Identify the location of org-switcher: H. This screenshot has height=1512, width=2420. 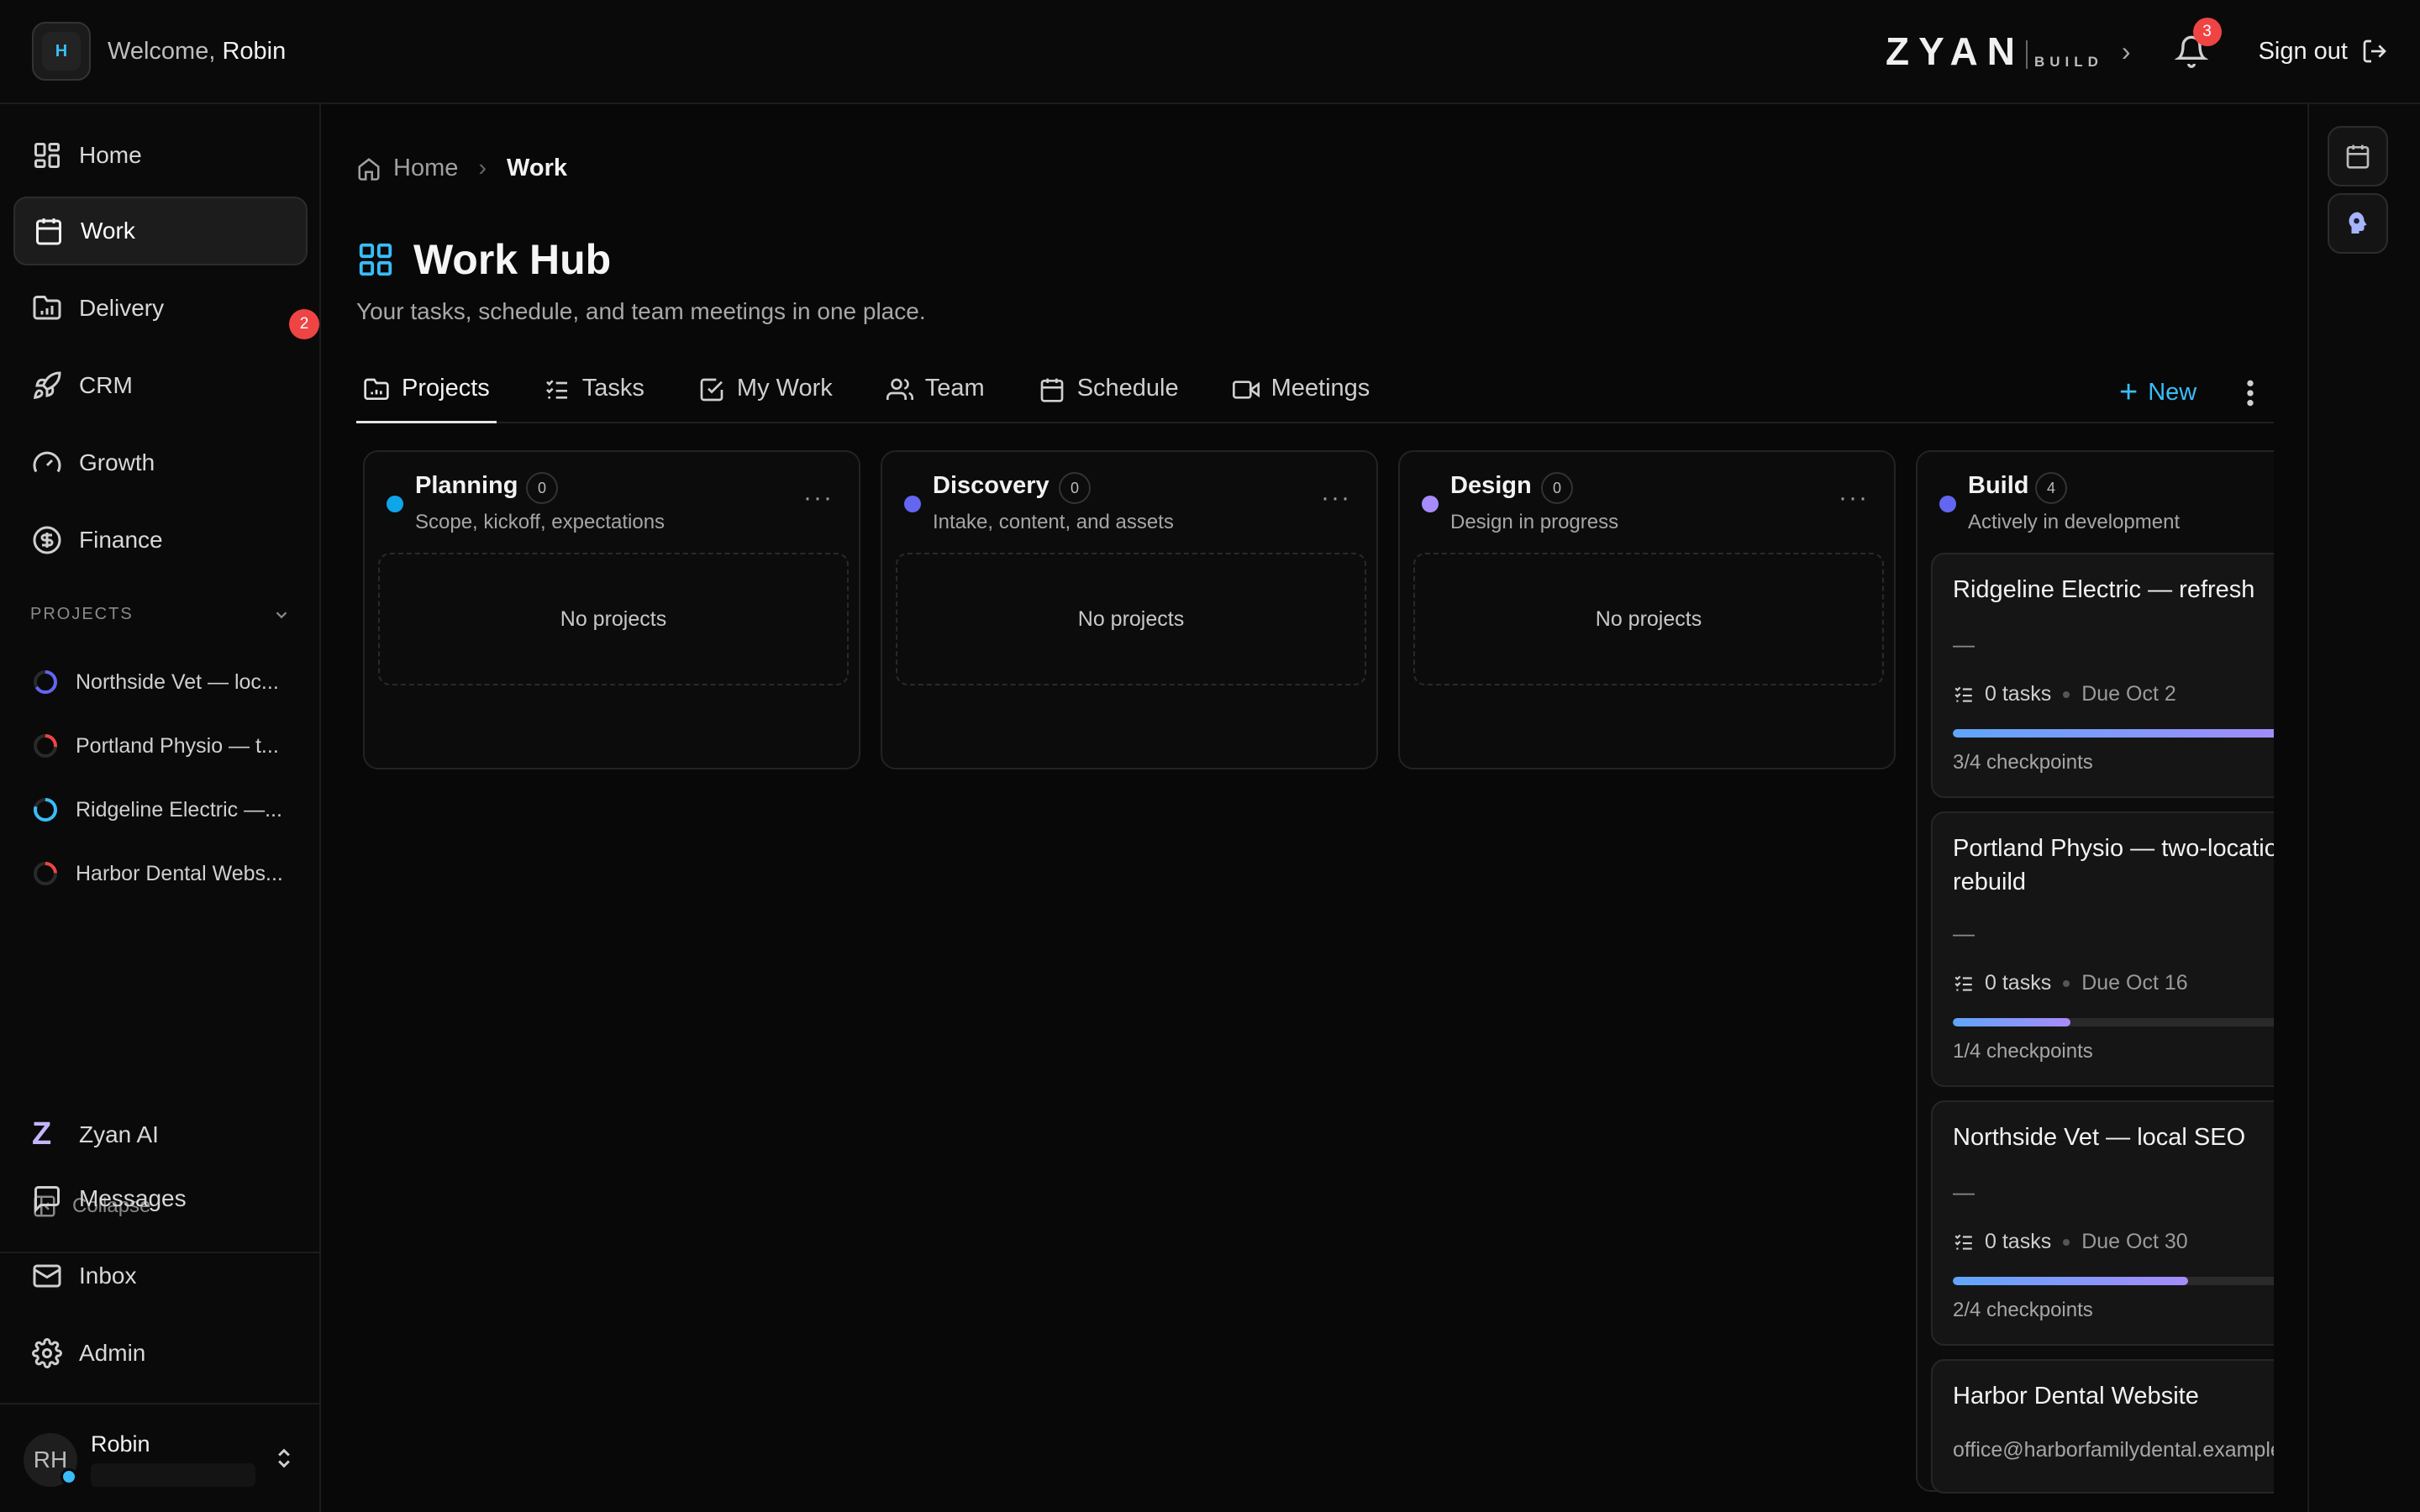
(62, 51).